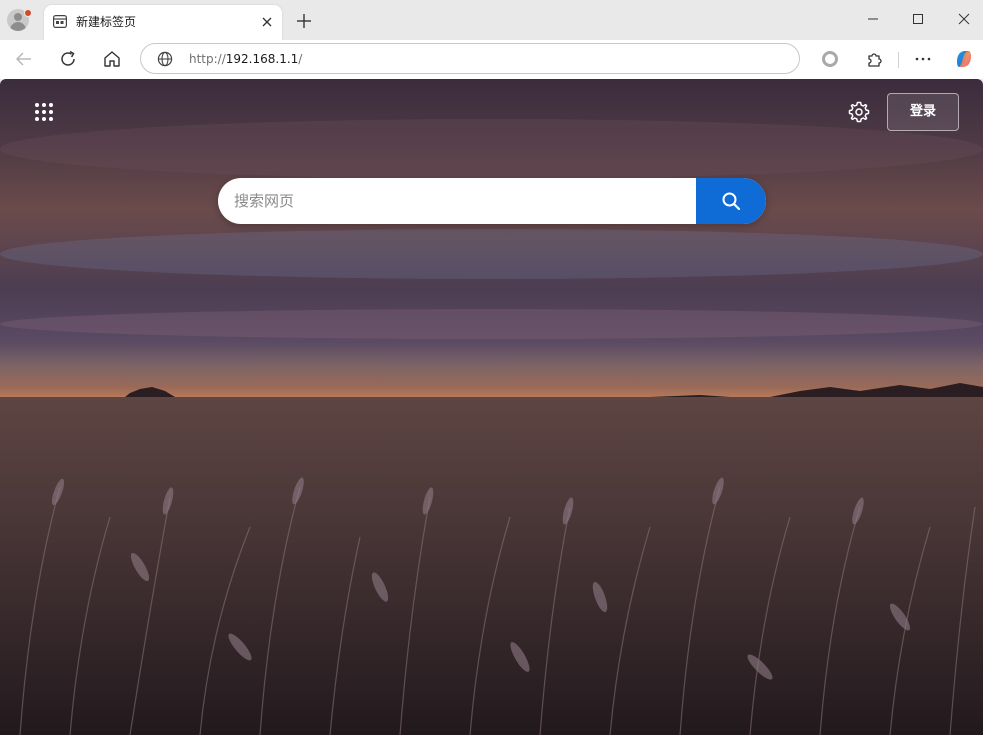 This screenshot has width=983, height=735. I want to click on globe-icon, so click(165, 59).